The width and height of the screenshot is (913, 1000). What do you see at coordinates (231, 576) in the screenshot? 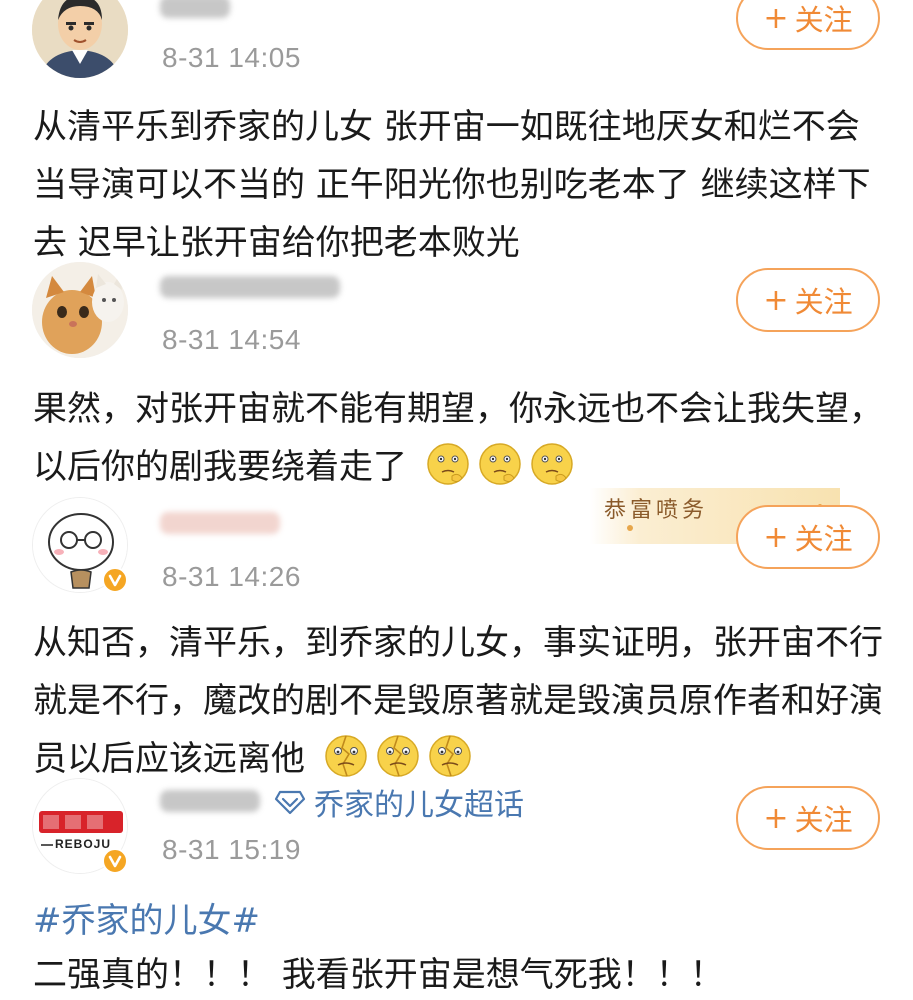
I see `post-timestamp: 8-31 14:26` at bounding box center [231, 576].